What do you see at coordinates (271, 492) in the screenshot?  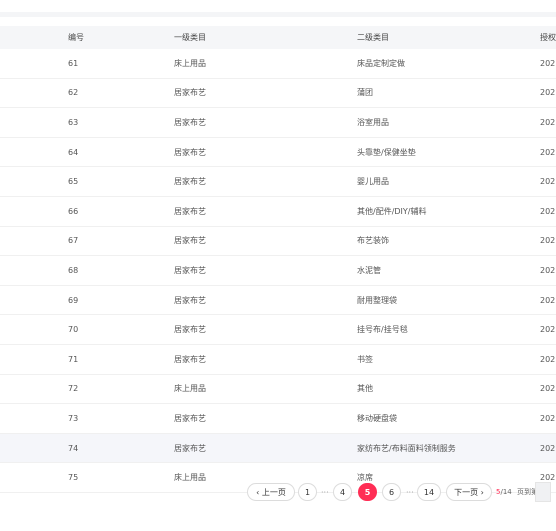 I see `prev-page-button: ‹ 上一页` at bounding box center [271, 492].